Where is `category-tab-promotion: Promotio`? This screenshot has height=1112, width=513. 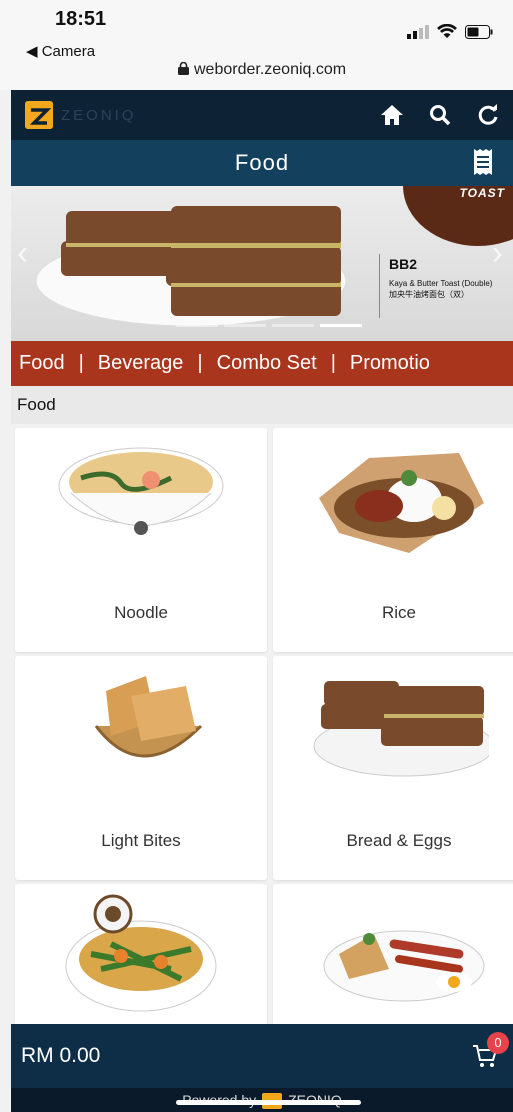 category-tab-promotion: Promotio is located at coordinates (390, 363).